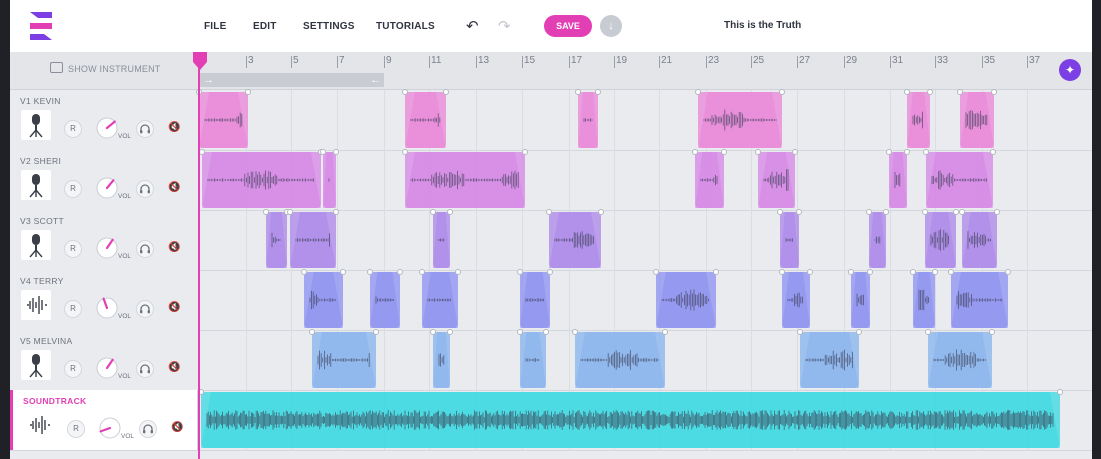  Describe the element at coordinates (1070, 70) in the screenshot. I see `recenter-icon: ✦` at that location.